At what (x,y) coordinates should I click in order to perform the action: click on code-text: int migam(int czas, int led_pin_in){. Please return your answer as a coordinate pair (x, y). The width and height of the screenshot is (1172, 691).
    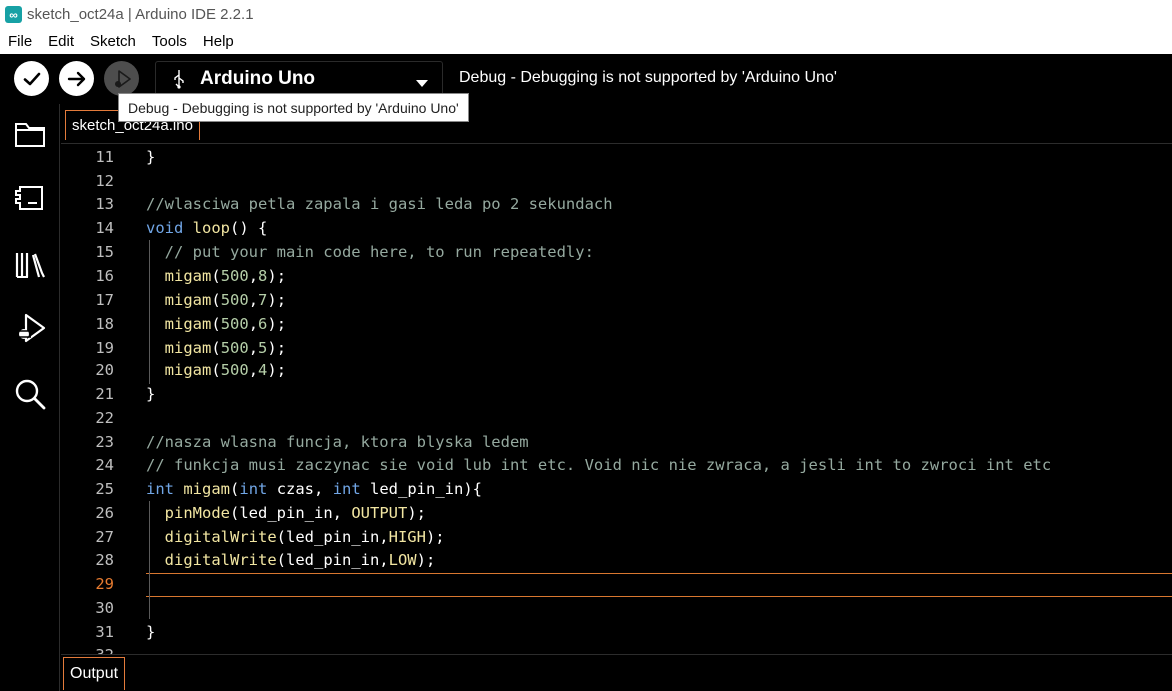
    Looking at the image, I should click on (314, 489).